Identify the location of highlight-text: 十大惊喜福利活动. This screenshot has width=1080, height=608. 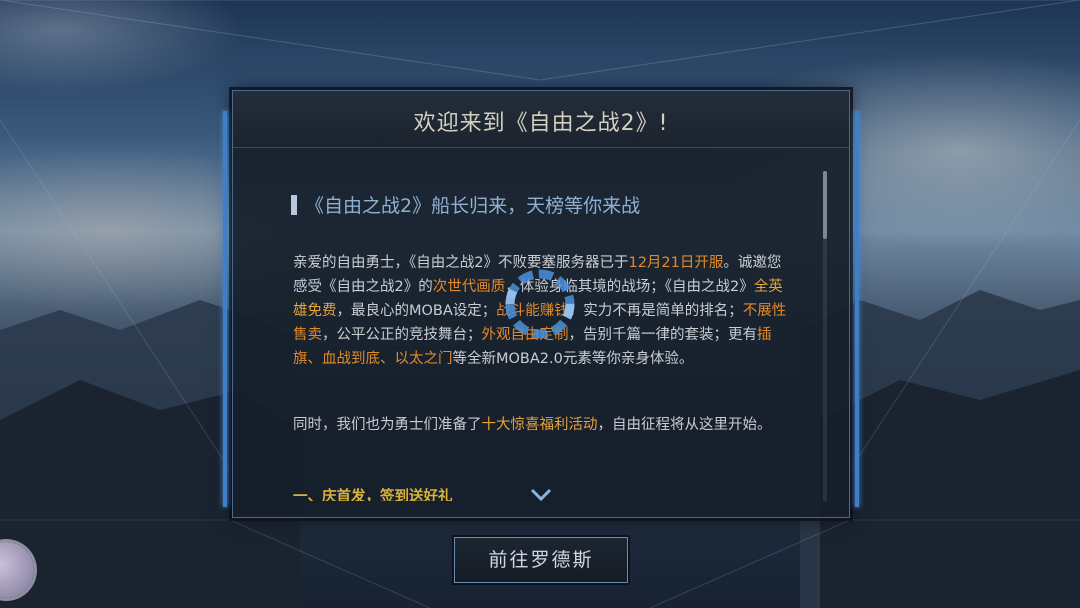
(539, 425).